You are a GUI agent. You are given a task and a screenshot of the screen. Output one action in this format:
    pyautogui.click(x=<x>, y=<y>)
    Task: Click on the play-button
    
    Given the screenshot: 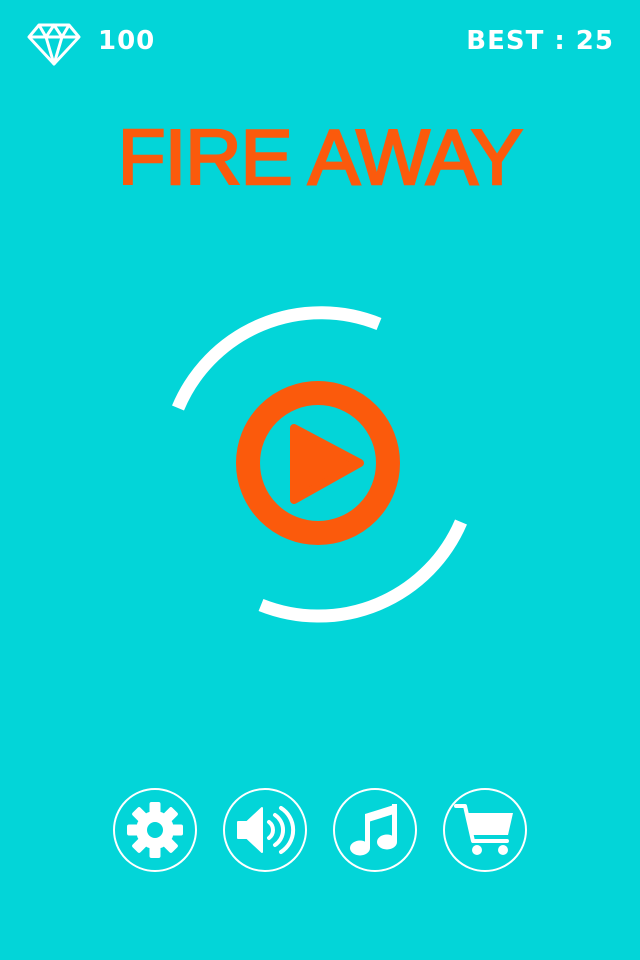 What is the action you would take?
    pyautogui.click(x=318, y=463)
    